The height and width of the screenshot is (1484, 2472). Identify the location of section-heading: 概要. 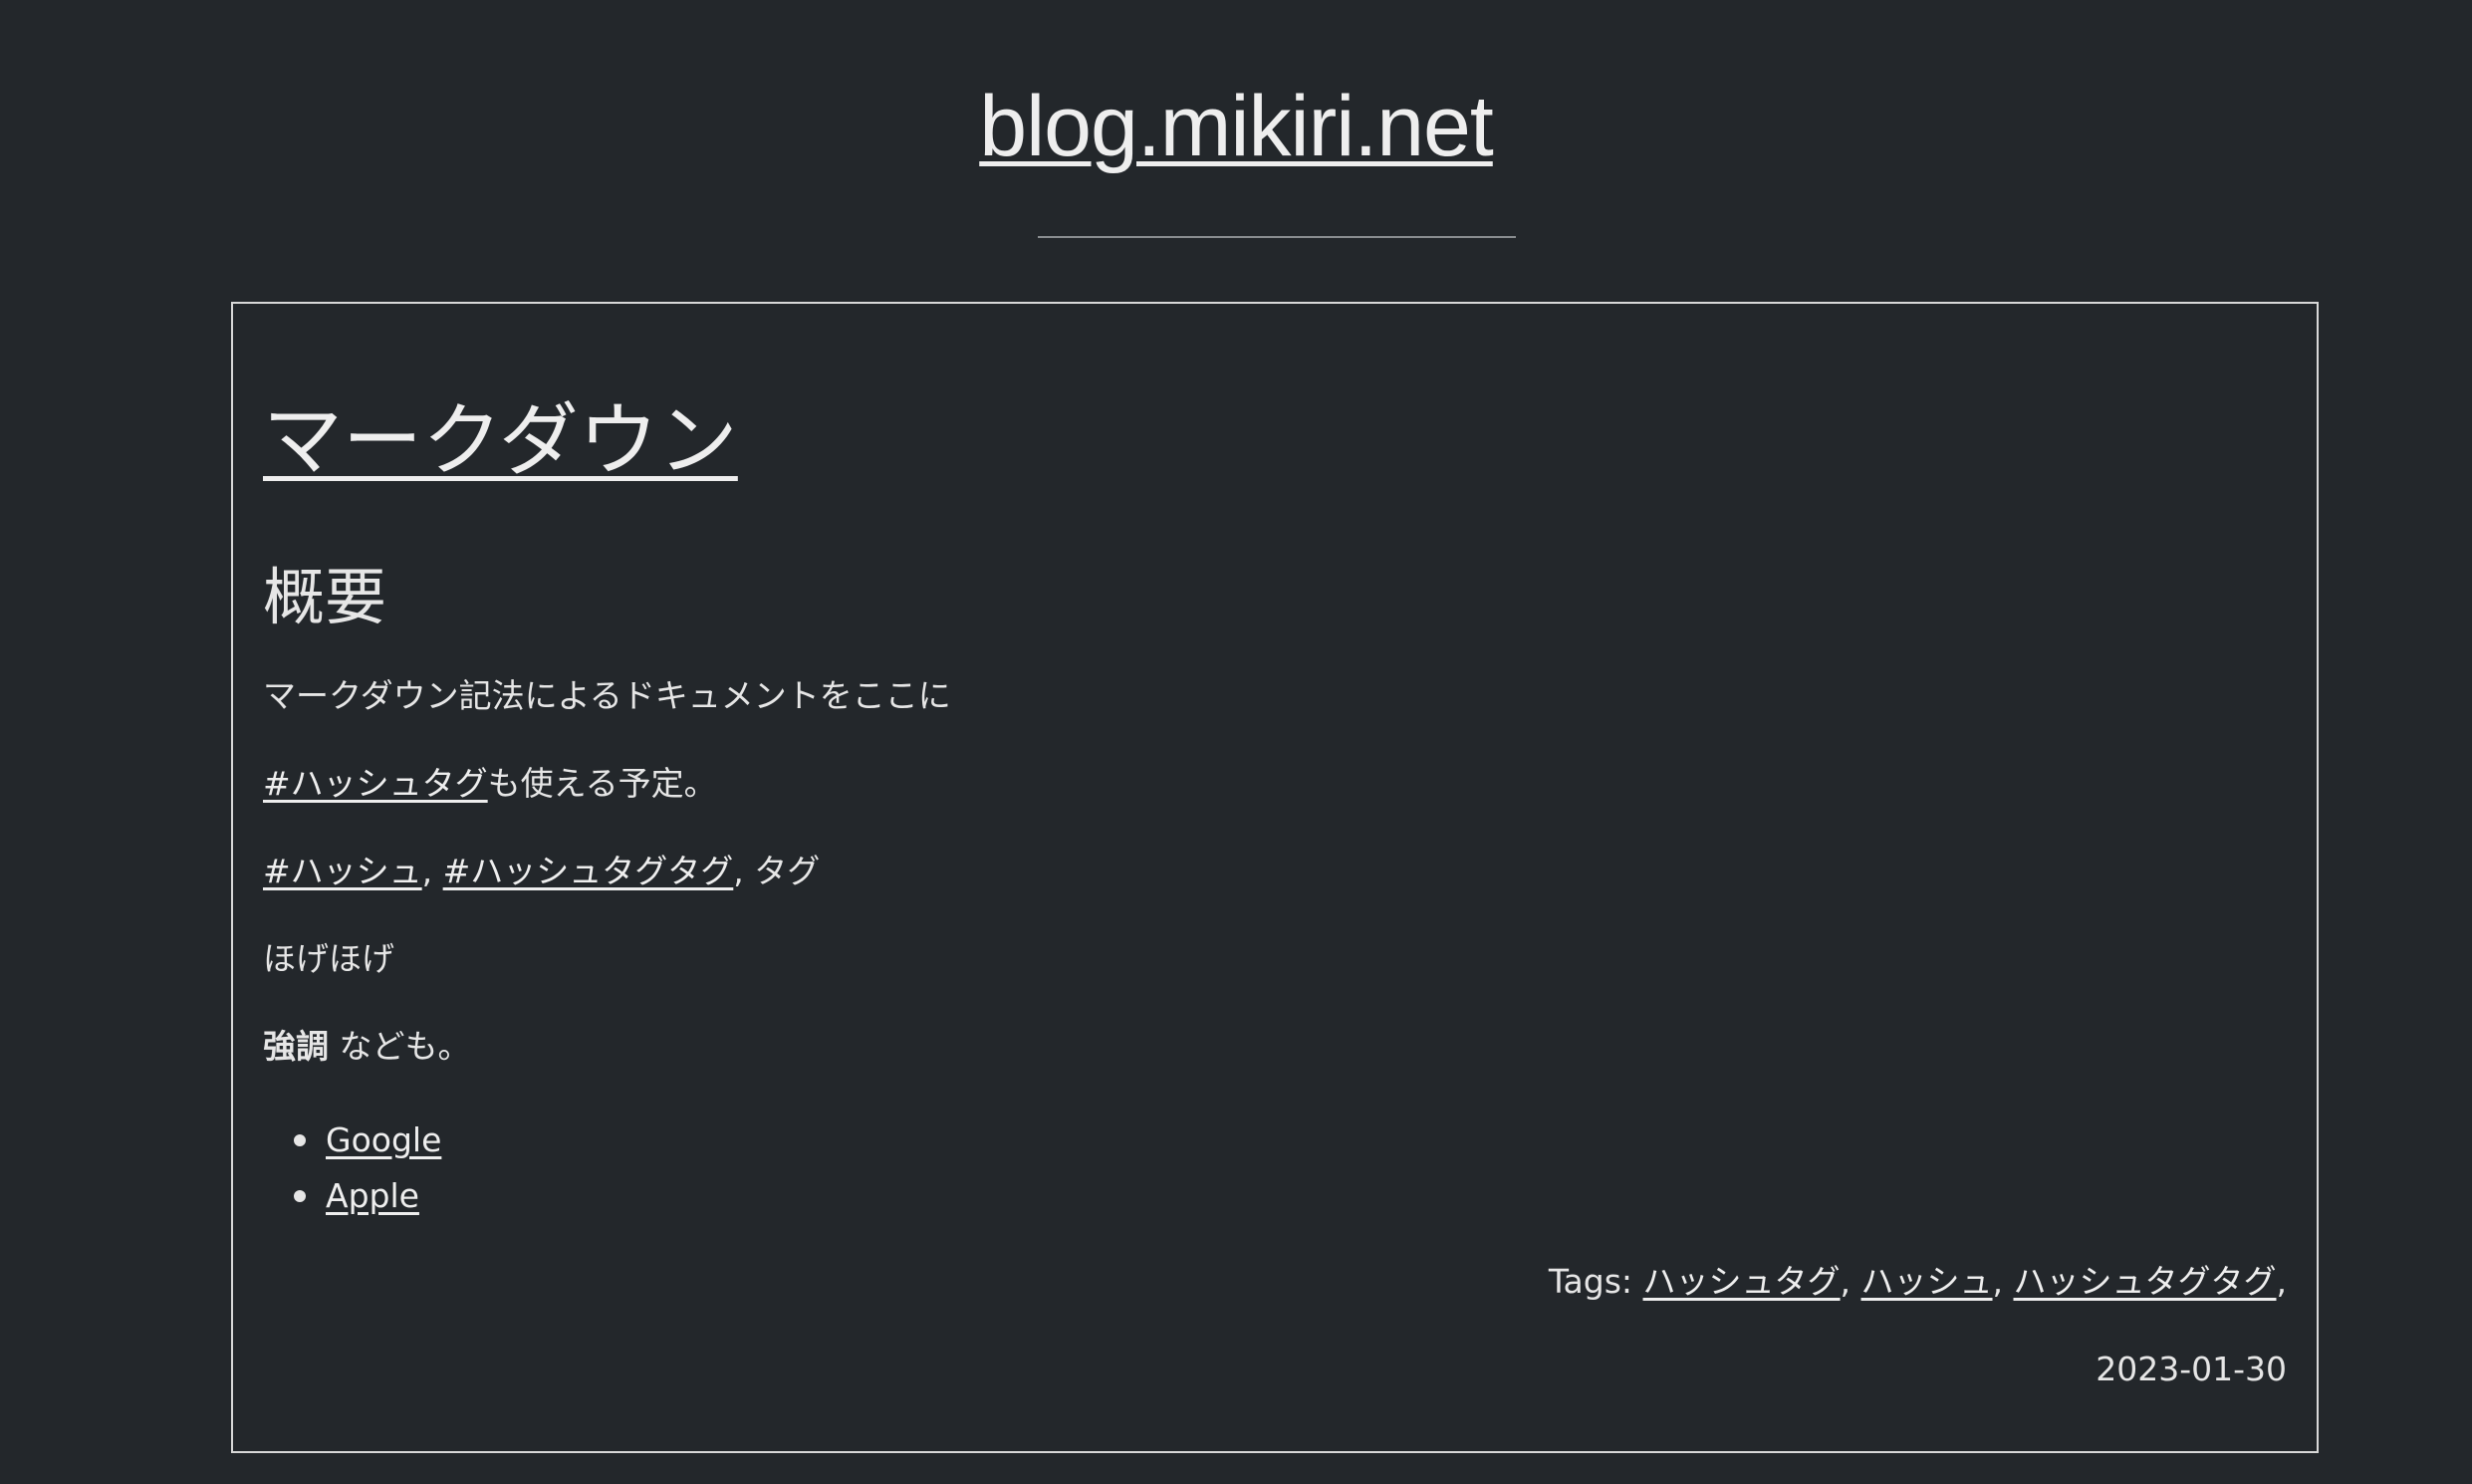
(325, 597).